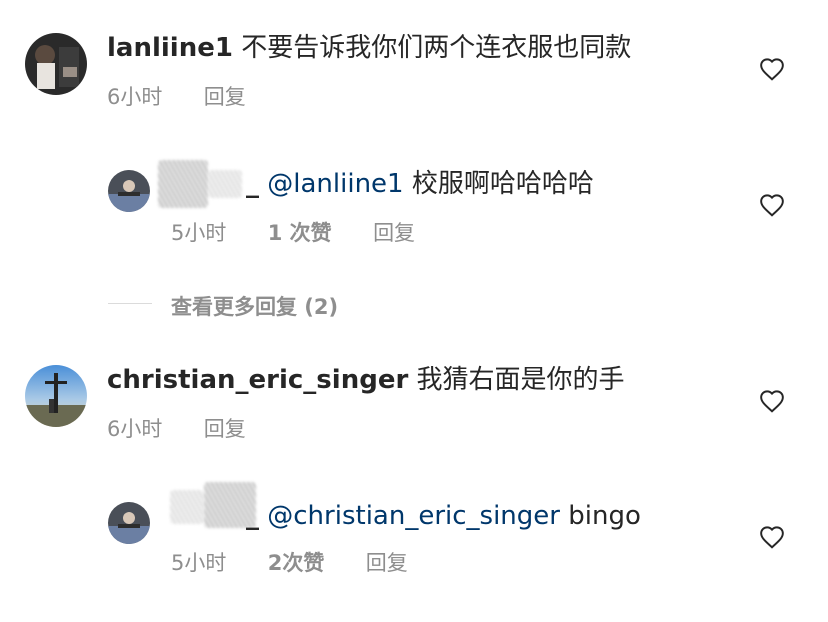 This screenshot has height=622, width=828. What do you see at coordinates (296, 563) in the screenshot?
I see `likes-count: 2次赞` at bounding box center [296, 563].